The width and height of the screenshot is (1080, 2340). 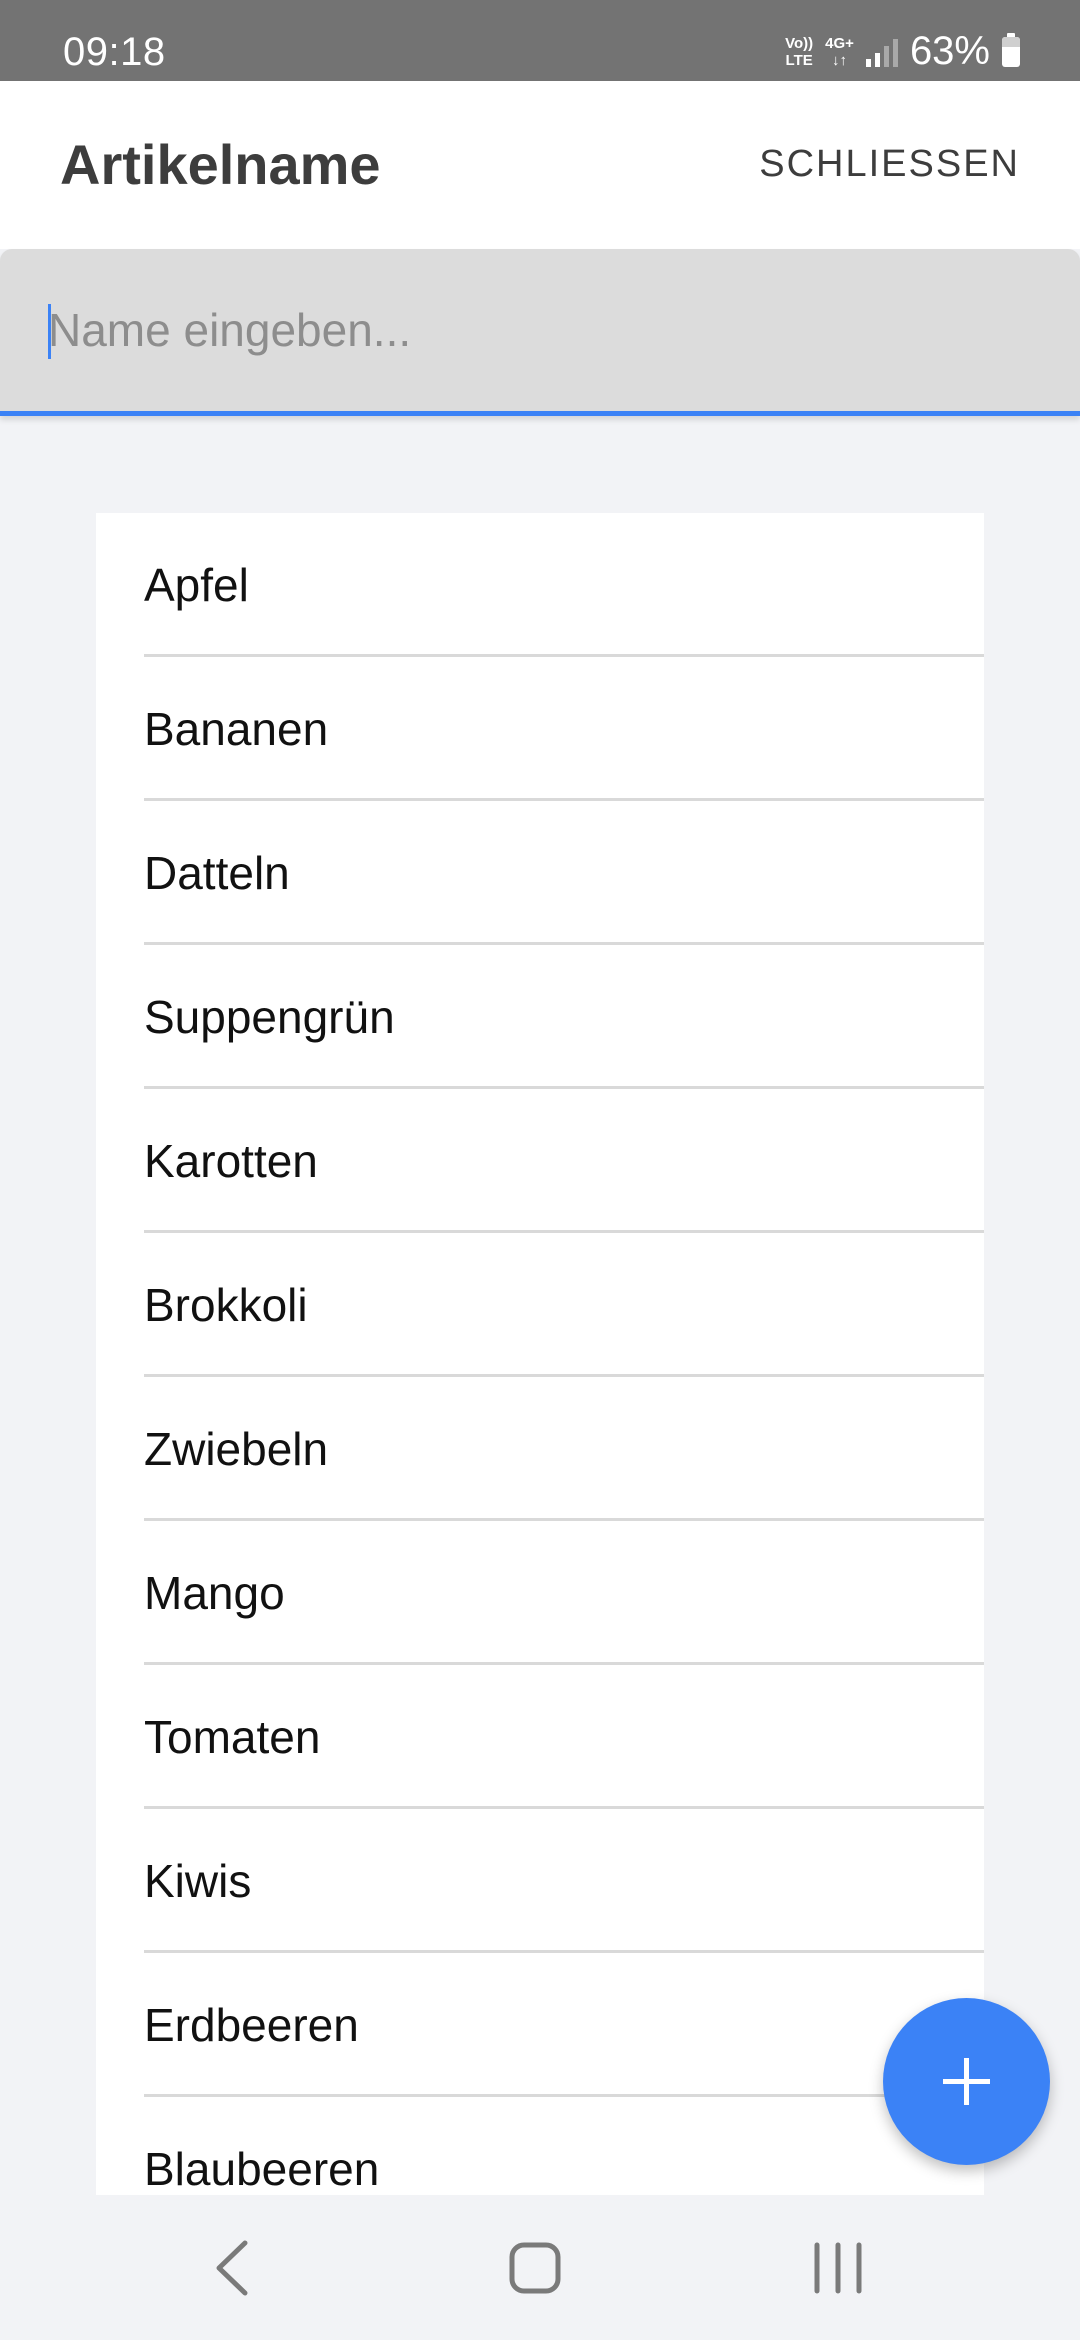 I want to click on home-icon, so click(x=535, y=2268).